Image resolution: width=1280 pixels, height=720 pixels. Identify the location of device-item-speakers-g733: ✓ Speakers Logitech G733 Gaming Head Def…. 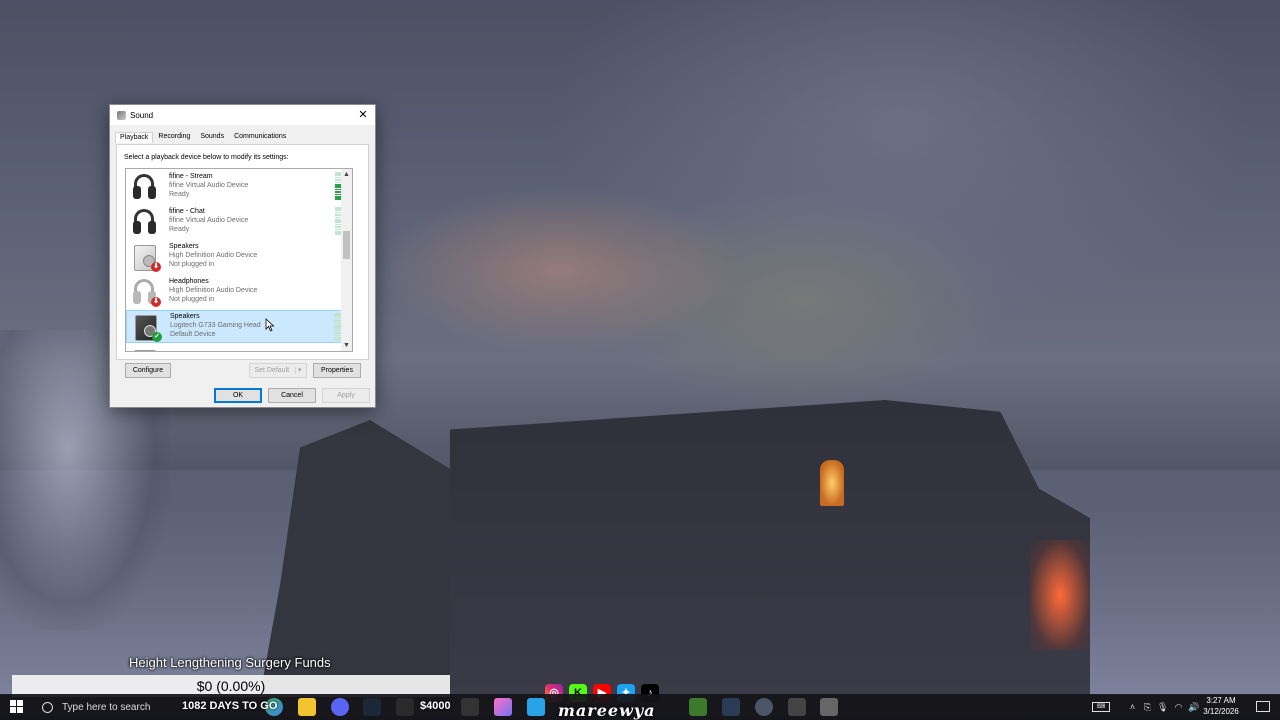
(237, 326).